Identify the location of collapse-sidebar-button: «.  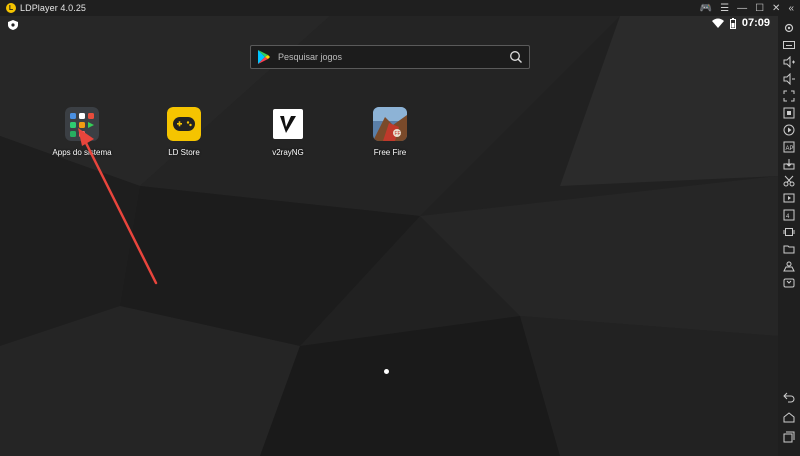
(791, 8).